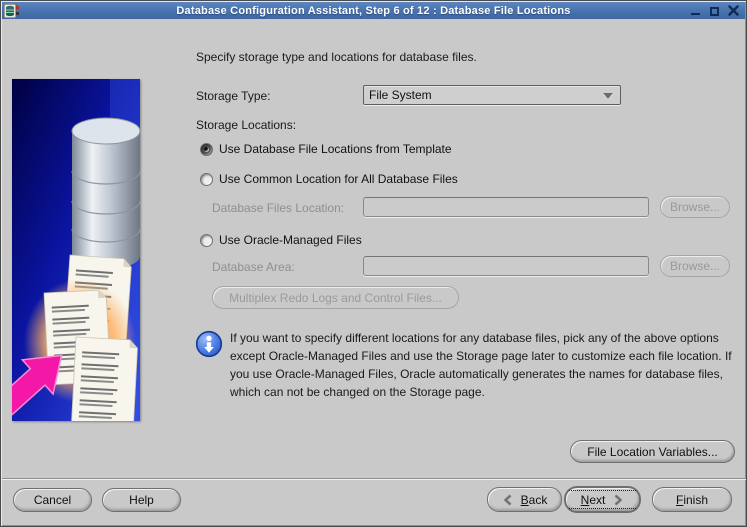  I want to click on back-button: Back, so click(524, 499).